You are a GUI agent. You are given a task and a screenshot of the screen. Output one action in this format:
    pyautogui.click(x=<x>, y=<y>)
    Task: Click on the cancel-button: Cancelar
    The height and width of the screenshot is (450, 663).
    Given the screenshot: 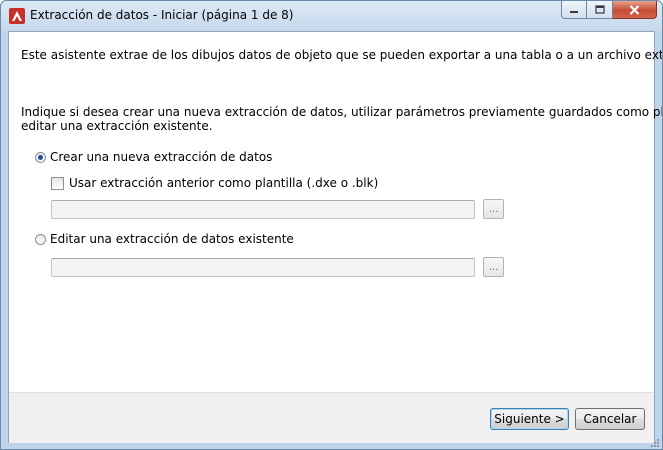 What is the action you would take?
    pyautogui.click(x=610, y=419)
    